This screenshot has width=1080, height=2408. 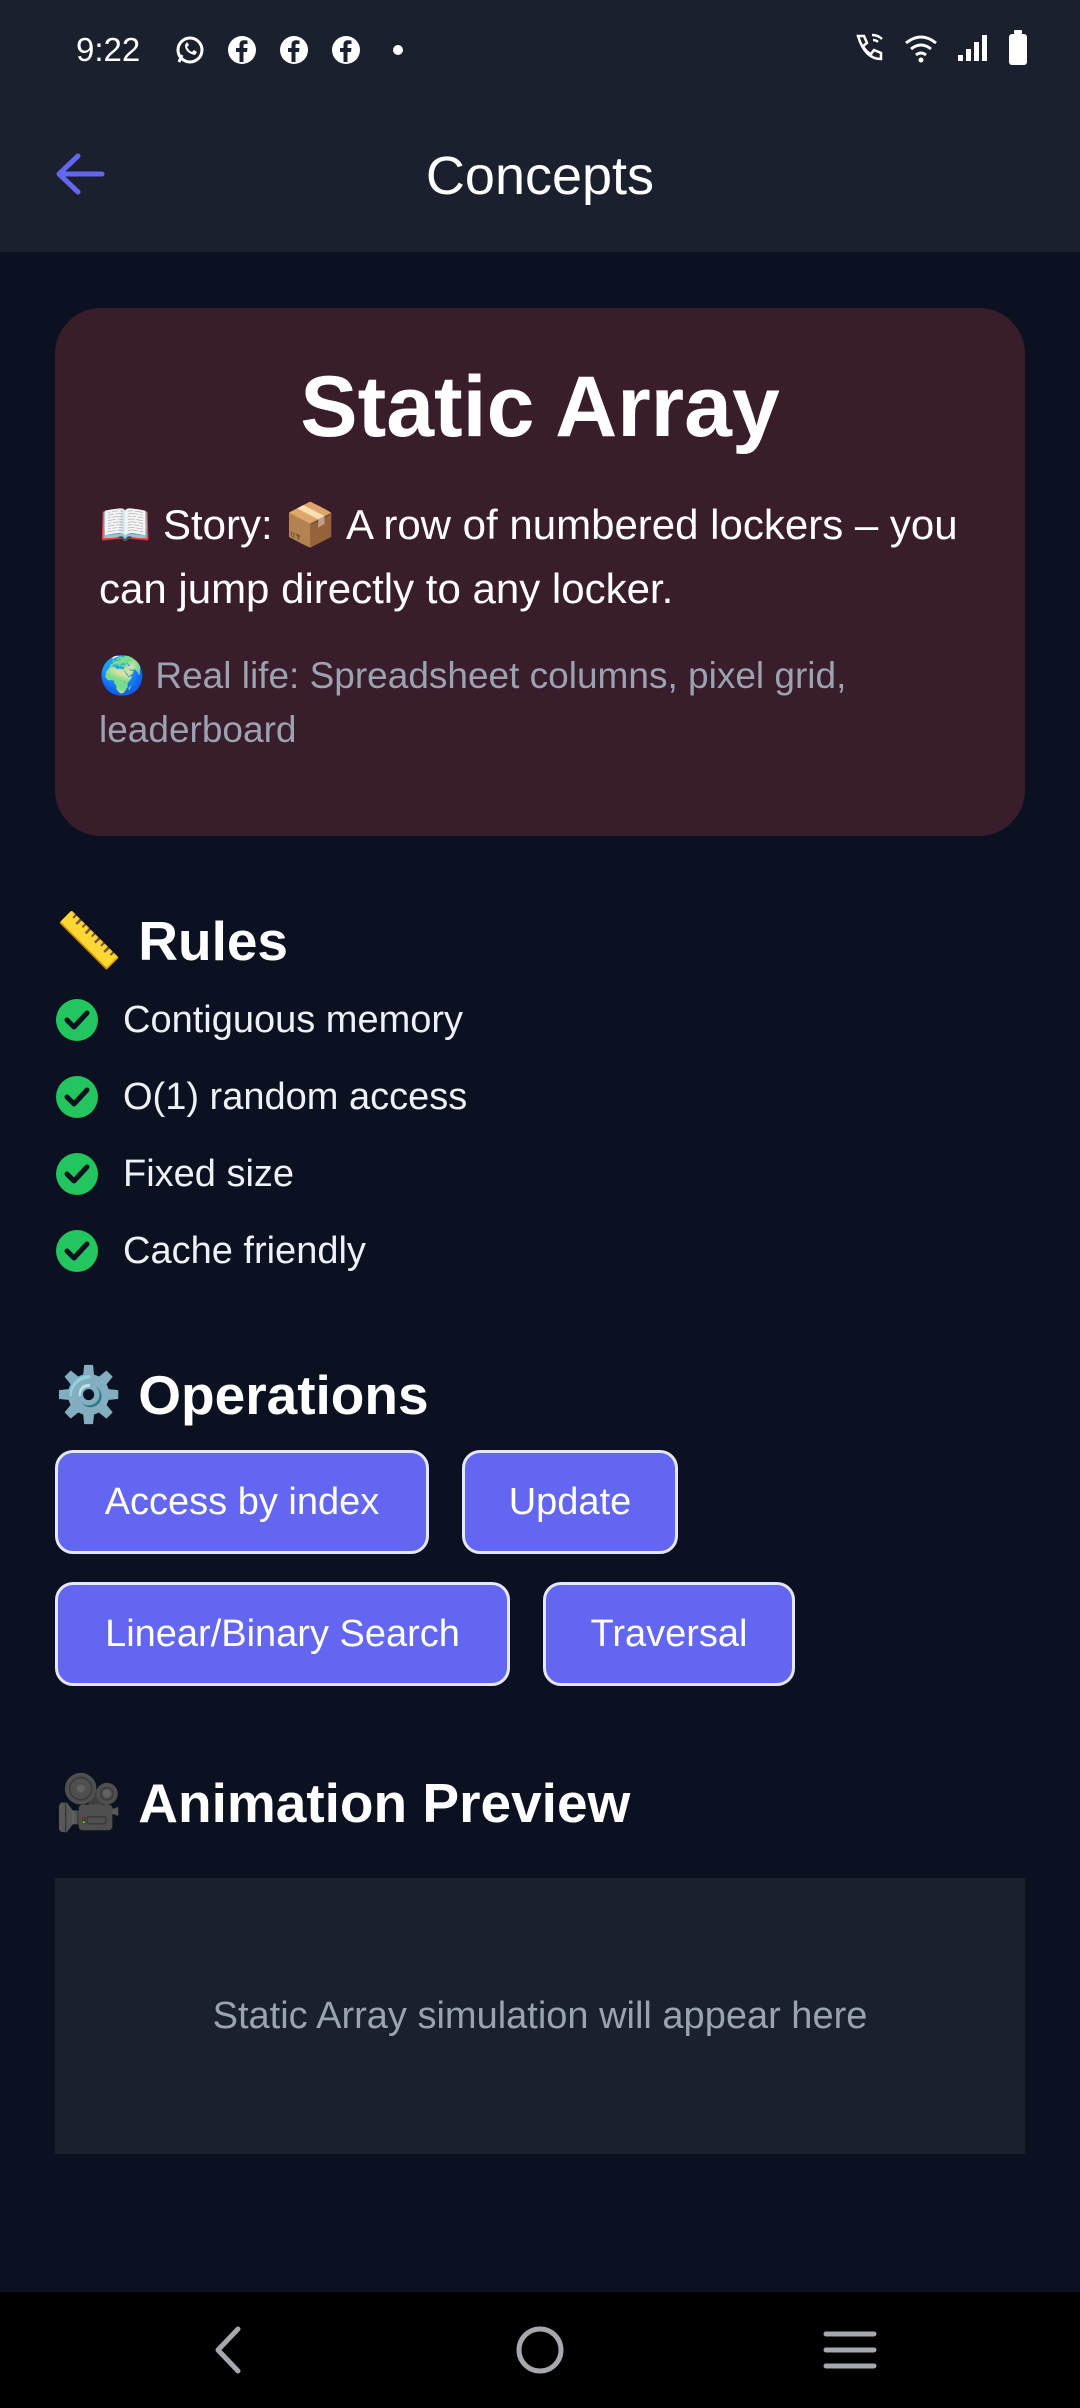 I want to click on rule-text: Cache friendly, so click(x=244, y=1250).